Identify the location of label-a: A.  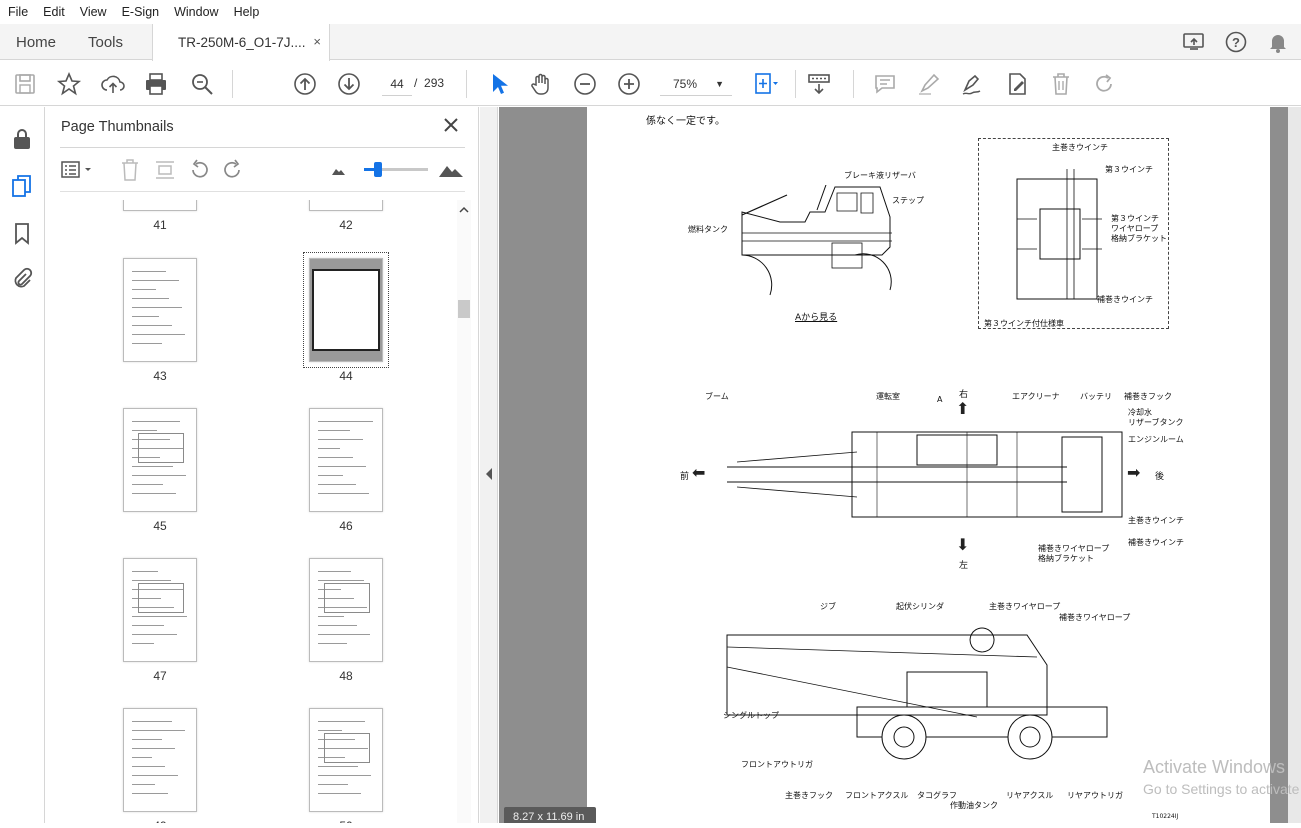
(940, 399).